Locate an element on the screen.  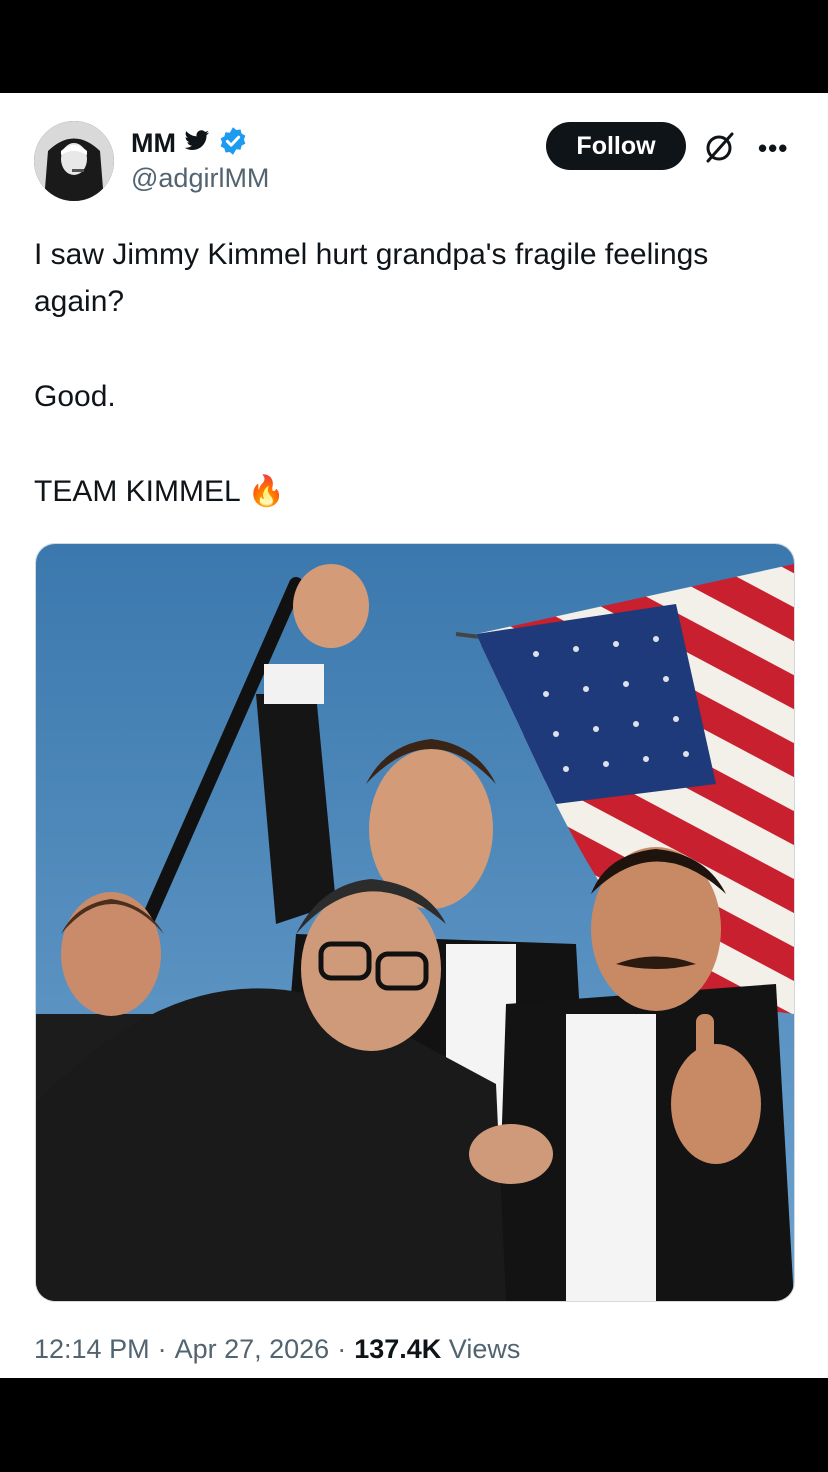
author-name-row: MM is located at coordinates (189, 143).